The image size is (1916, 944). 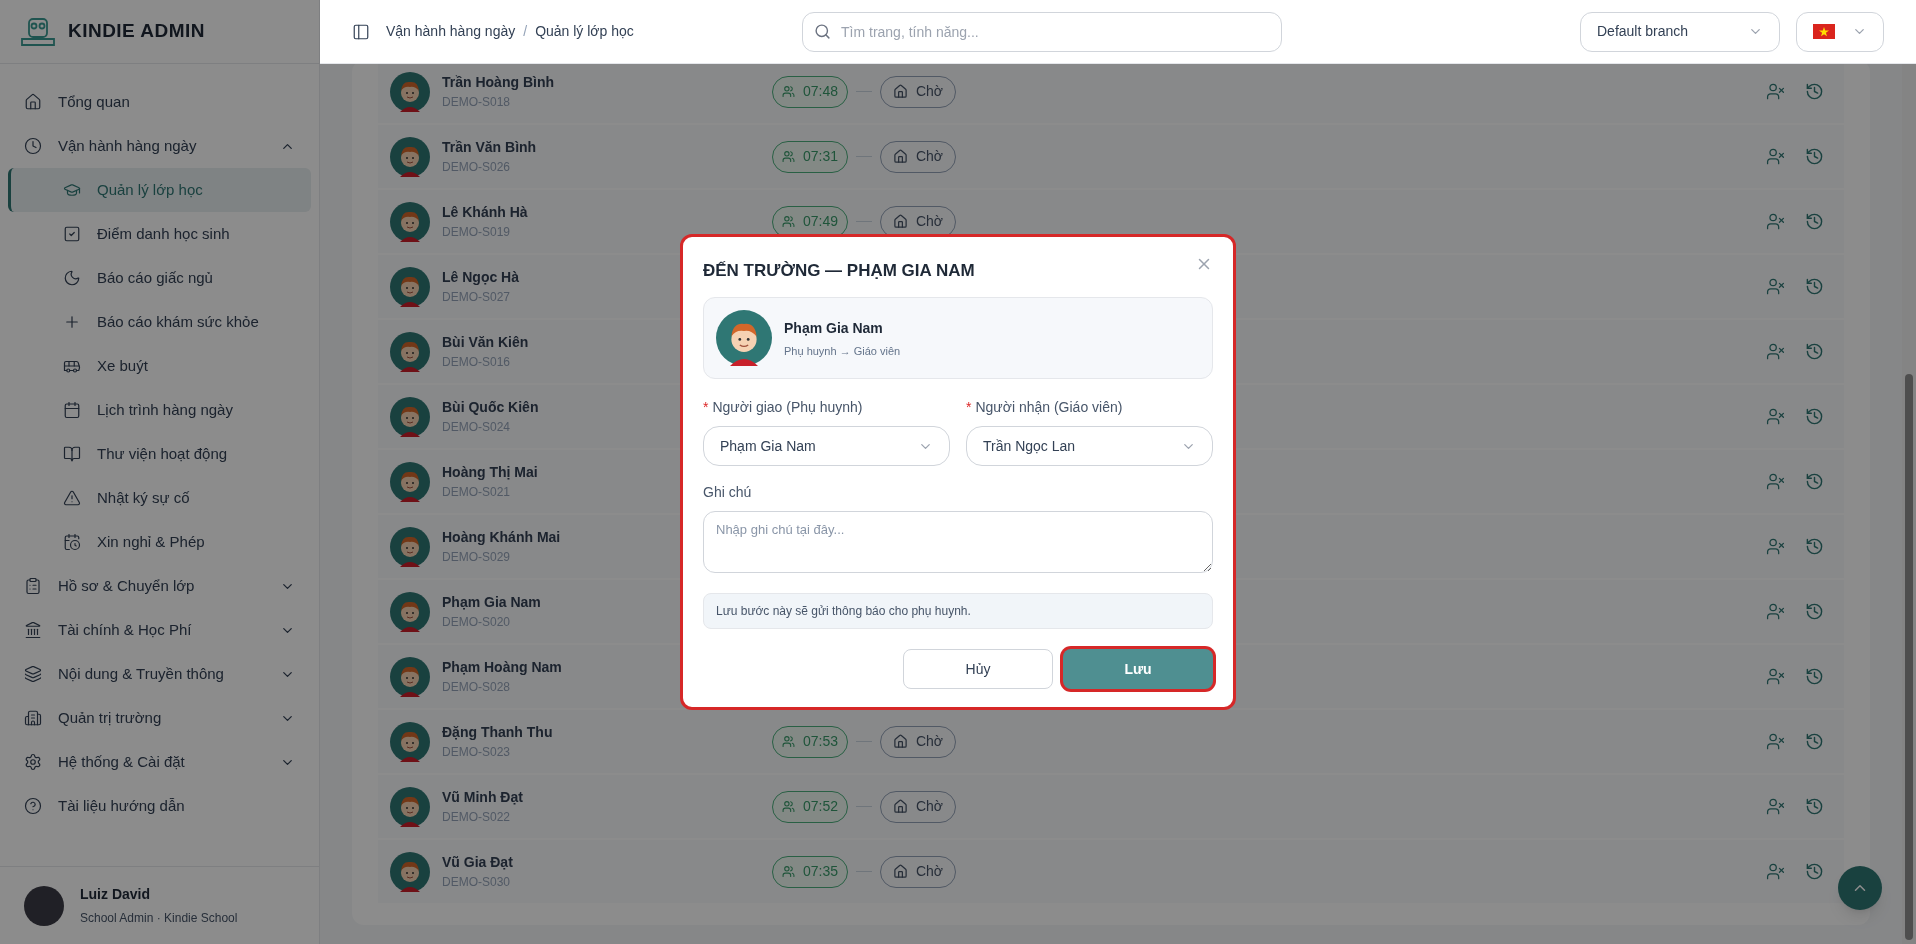 What do you see at coordinates (810, 91) in the screenshot?
I see `arrival-time-chip: 07:48` at bounding box center [810, 91].